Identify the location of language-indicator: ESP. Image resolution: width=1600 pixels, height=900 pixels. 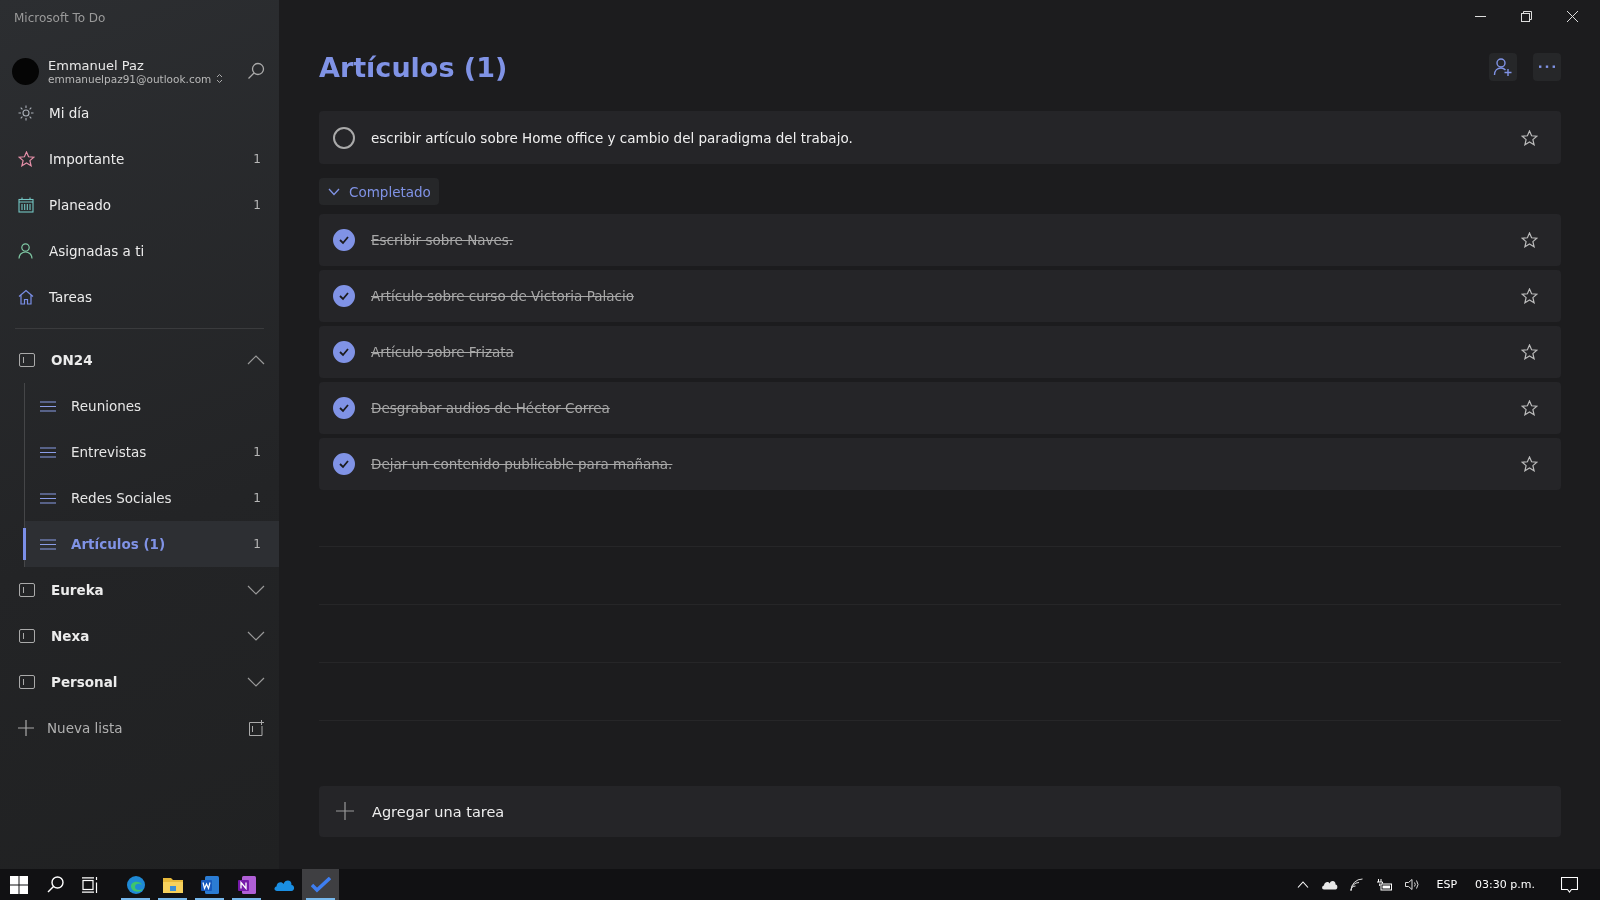
(1447, 884).